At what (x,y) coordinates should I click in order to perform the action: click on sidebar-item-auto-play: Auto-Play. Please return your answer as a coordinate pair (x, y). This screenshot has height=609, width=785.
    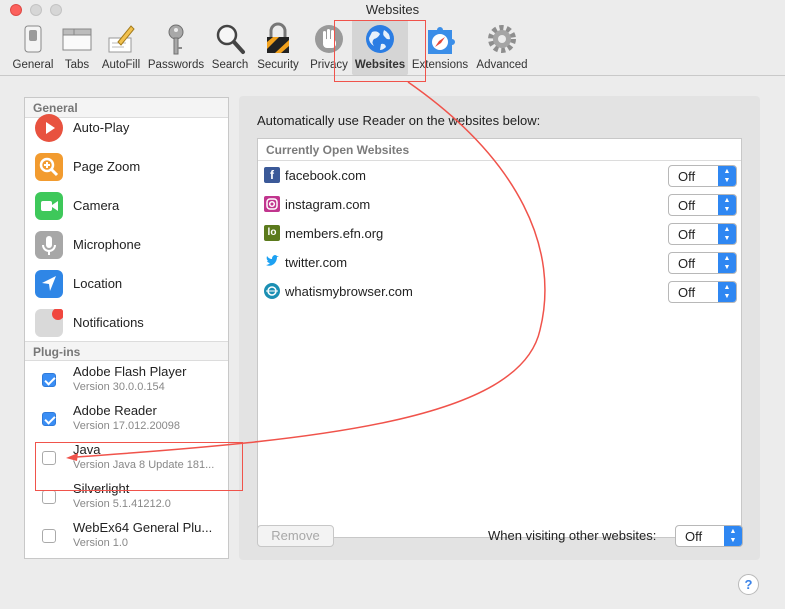
    Looking at the image, I should click on (126, 128).